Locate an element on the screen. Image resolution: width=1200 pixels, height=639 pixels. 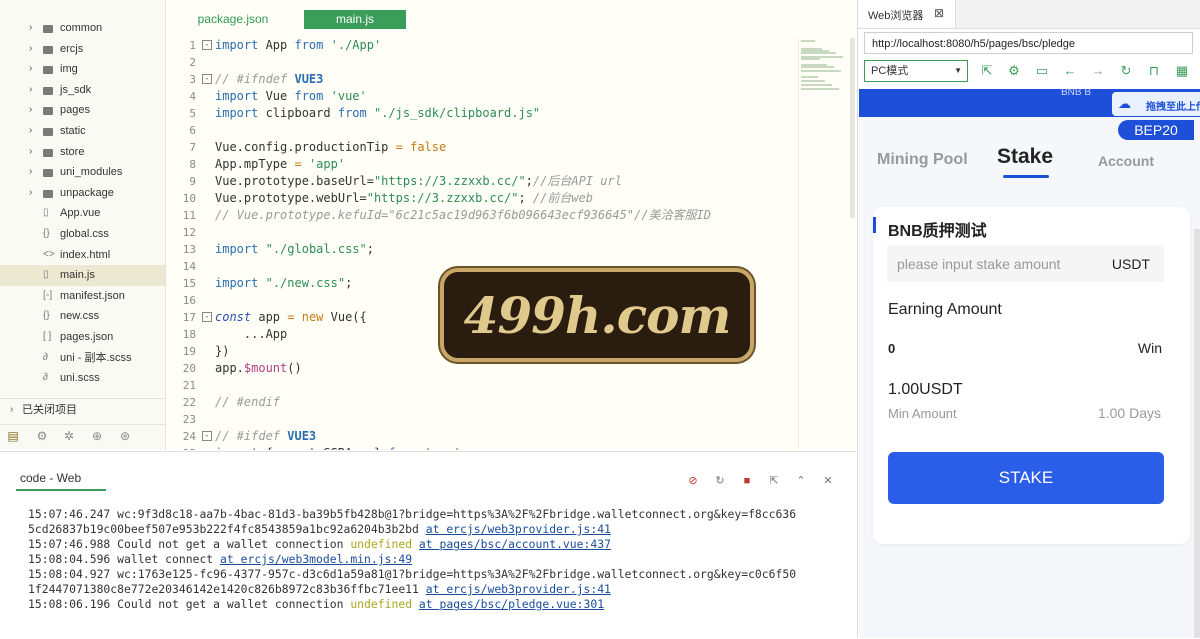
code-line: 20 app.$mount() is located at coordinates (482, 368).